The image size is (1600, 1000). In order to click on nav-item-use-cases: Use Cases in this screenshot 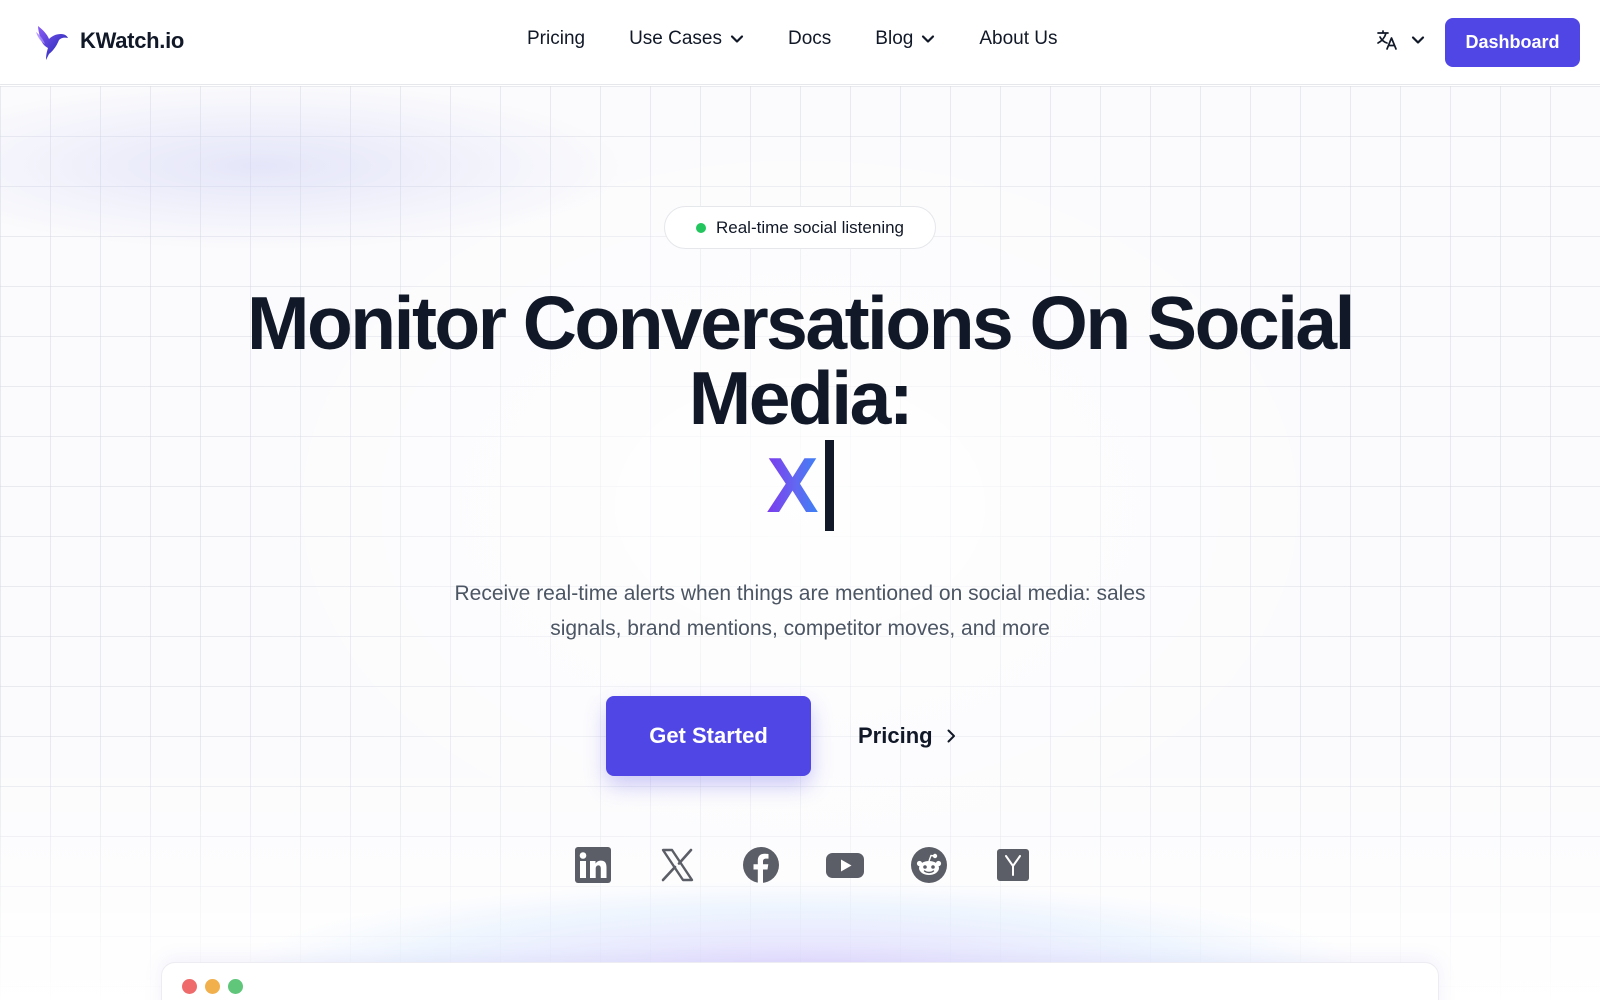, I will do `click(686, 39)`.